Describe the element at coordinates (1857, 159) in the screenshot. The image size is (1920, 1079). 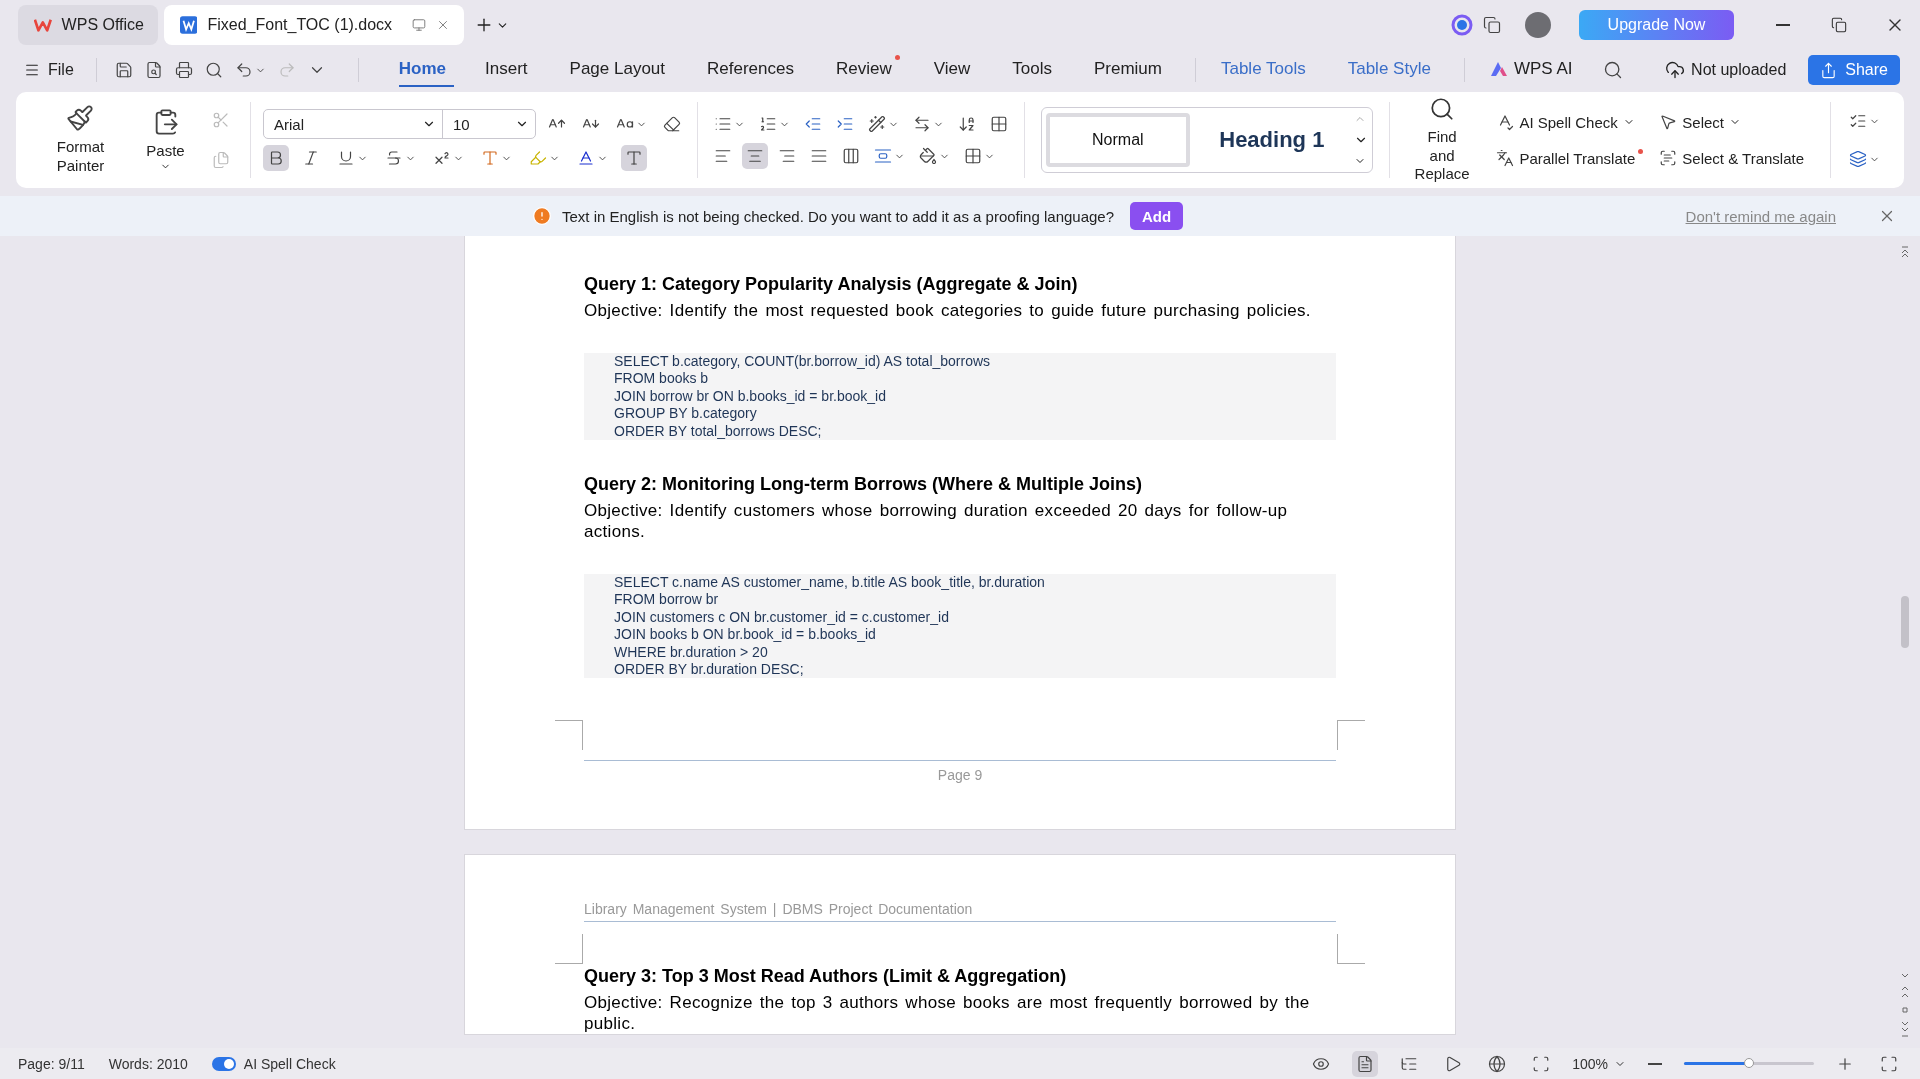
I see `layers-icon` at that location.